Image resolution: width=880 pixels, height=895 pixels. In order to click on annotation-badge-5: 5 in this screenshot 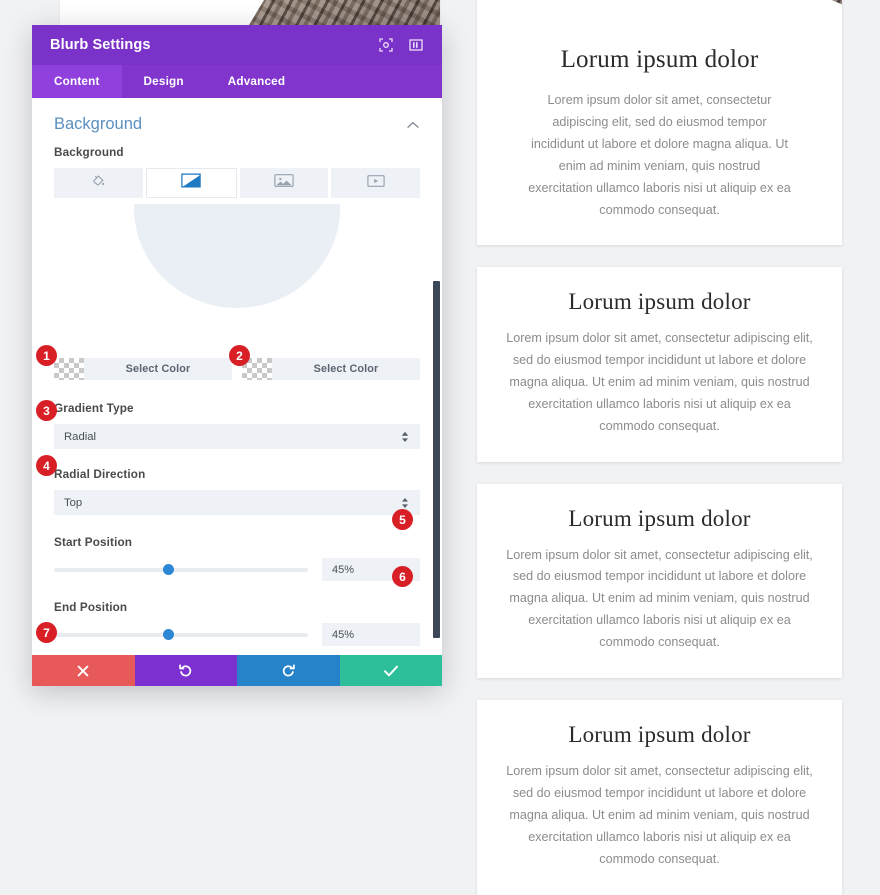, I will do `click(402, 519)`.